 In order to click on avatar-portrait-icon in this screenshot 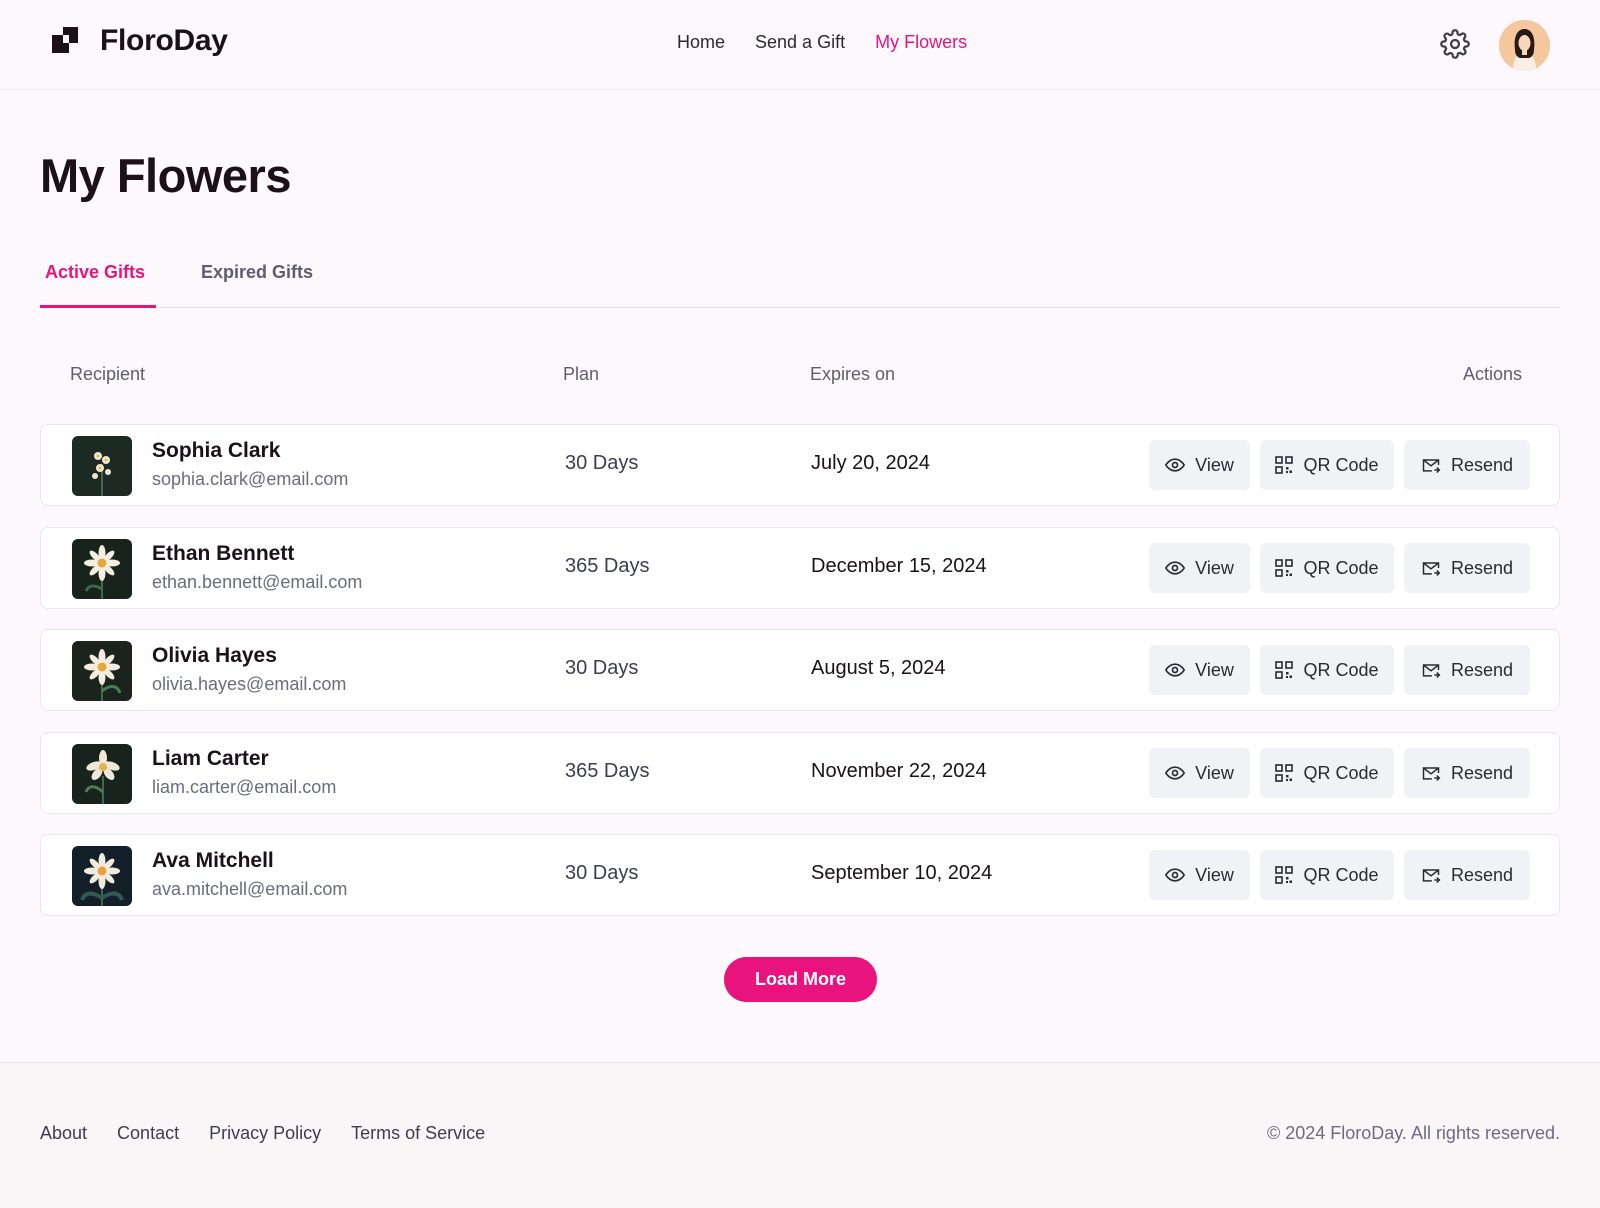, I will do `click(1524, 45)`.